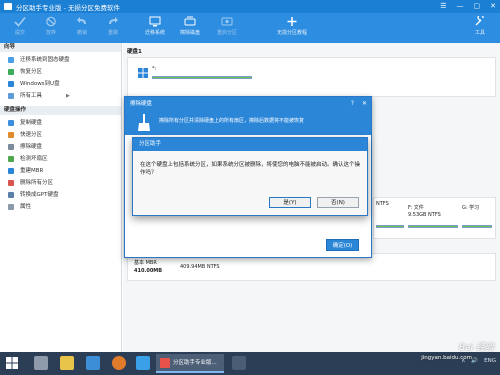 This screenshot has width=500, height=375. What do you see at coordinates (382, 204) in the screenshot?
I see `partition-prev-type: NTFS` at bounding box center [382, 204].